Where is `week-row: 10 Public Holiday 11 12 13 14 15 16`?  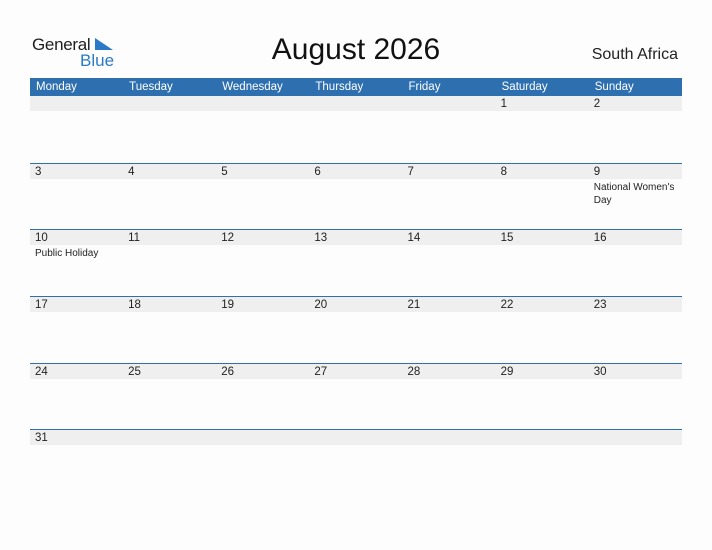
week-row: 10 Public Holiday 11 12 13 14 15 16 is located at coordinates (356, 262).